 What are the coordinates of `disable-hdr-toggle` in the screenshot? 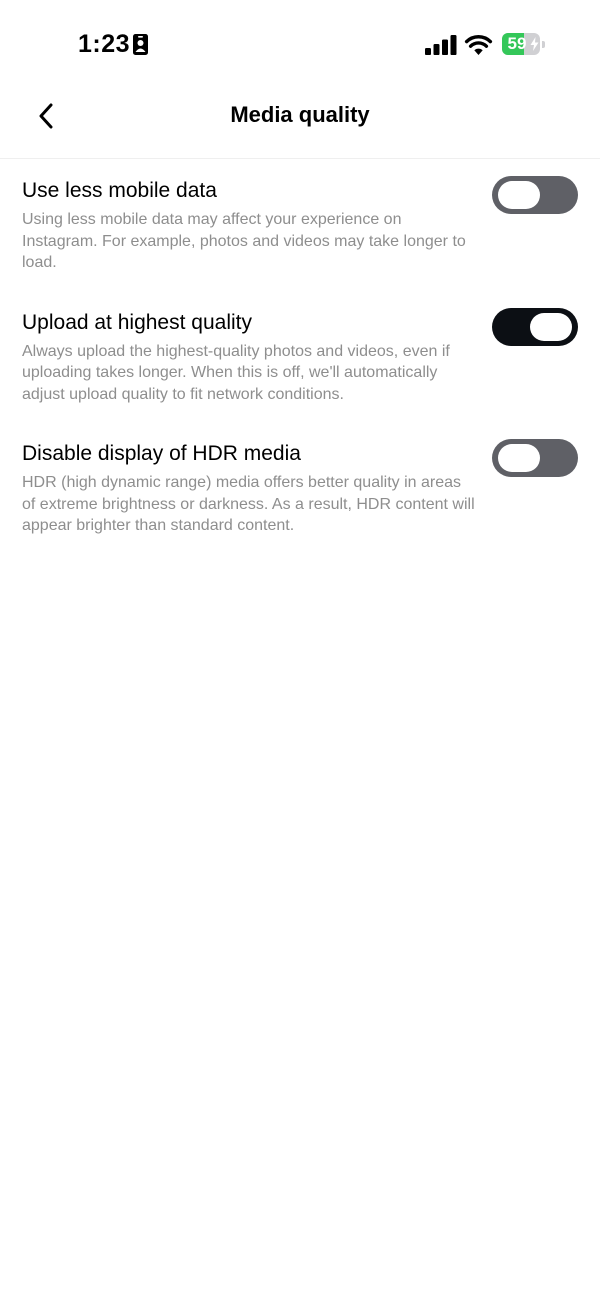 It's located at (535, 458).